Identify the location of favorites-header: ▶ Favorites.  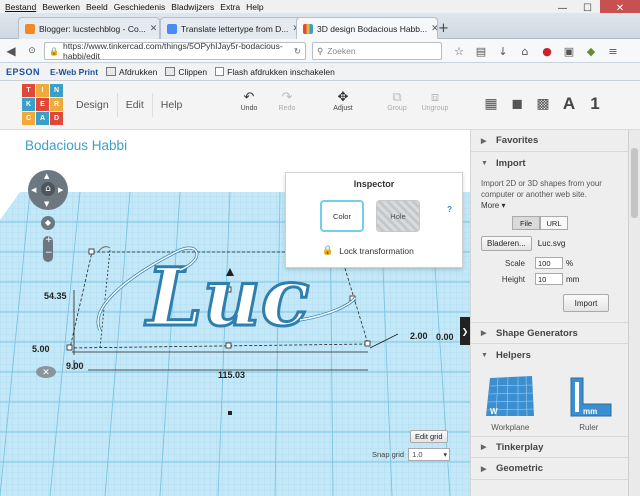
(549, 141).